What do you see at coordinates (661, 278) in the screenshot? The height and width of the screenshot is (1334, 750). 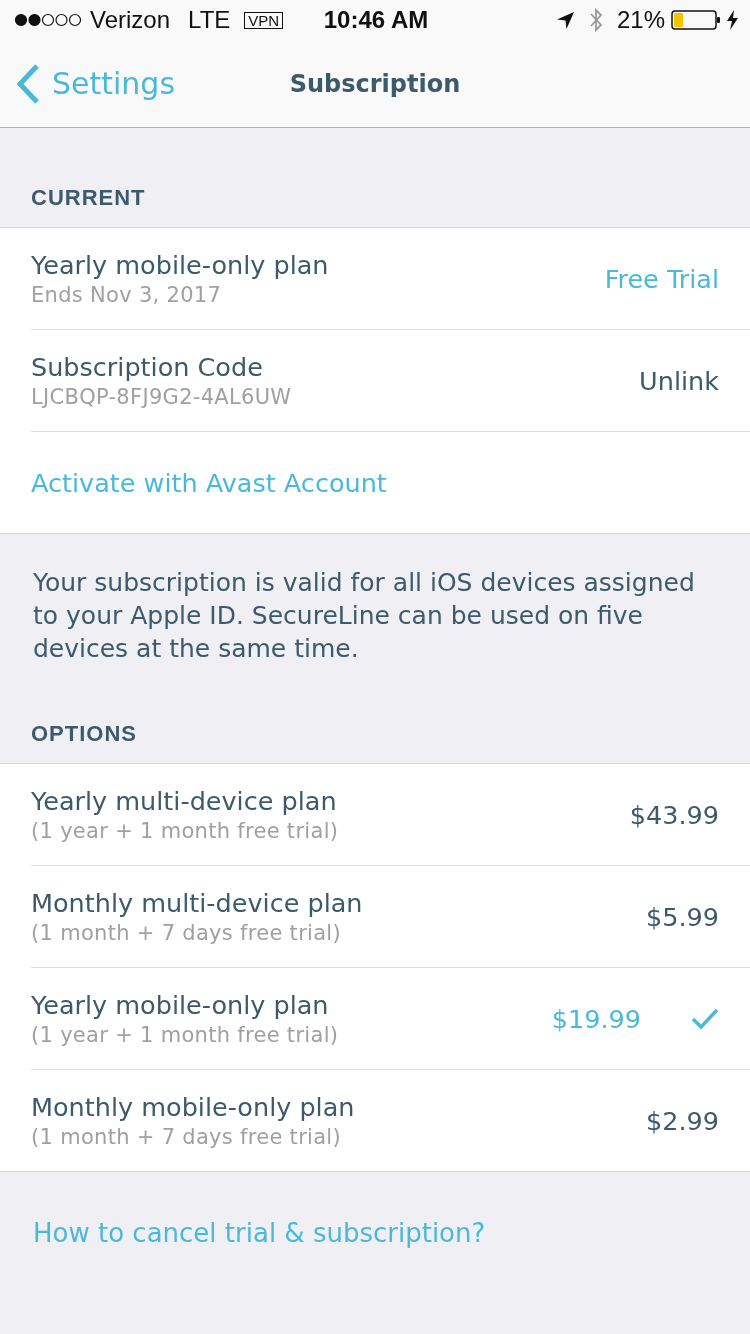 I see `status-label: Free Trial` at bounding box center [661, 278].